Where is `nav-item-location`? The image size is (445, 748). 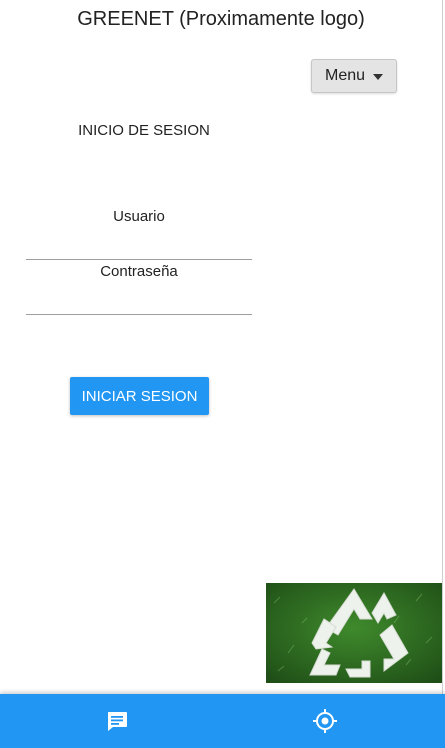 nav-item-location is located at coordinates (325, 721).